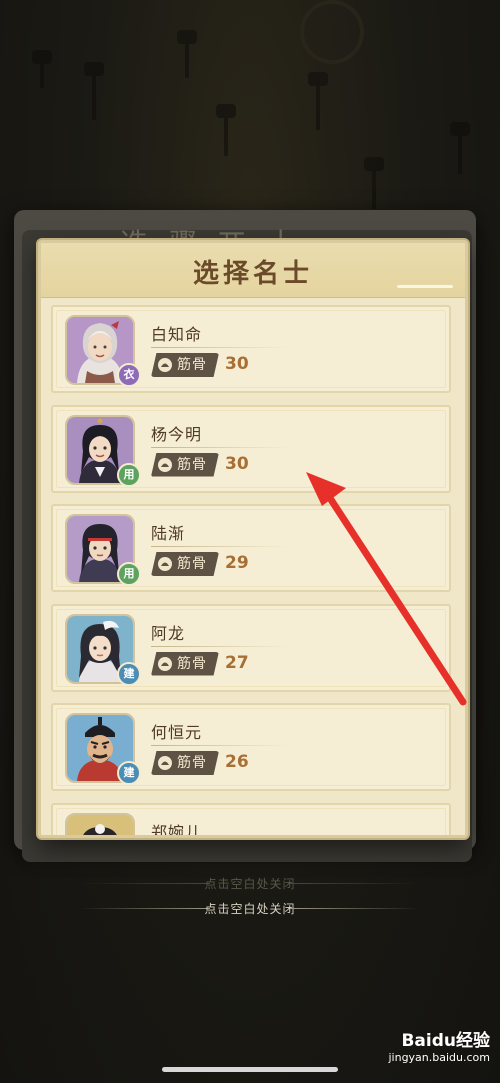  I want to click on category-badge: 衣, so click(129, 375).